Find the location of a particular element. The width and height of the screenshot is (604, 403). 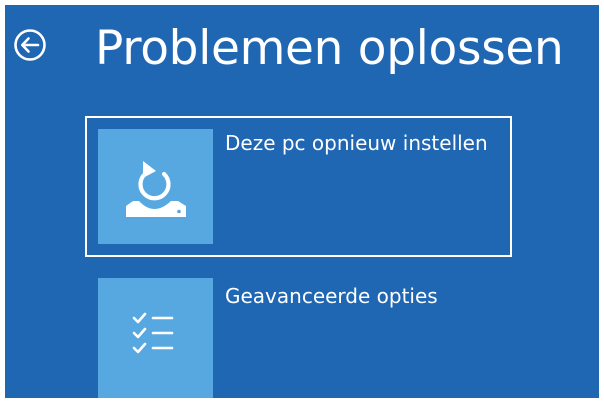

back-button is located at coordinates (30, 45).